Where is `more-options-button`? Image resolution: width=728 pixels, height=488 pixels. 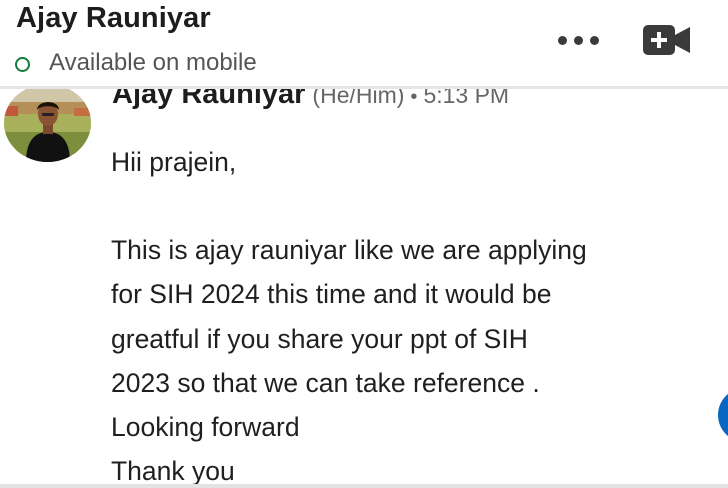 more-options-button is located at coordinates (578, 41).